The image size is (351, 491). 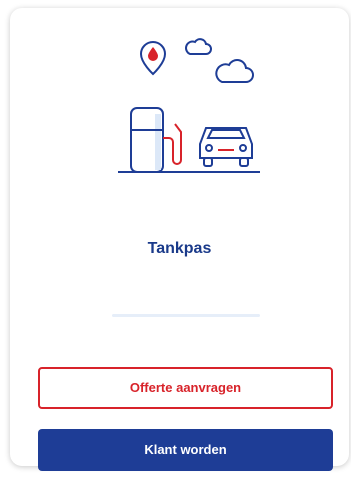 I want to click on card-title: Tankpas, so click(x=179, y=248).